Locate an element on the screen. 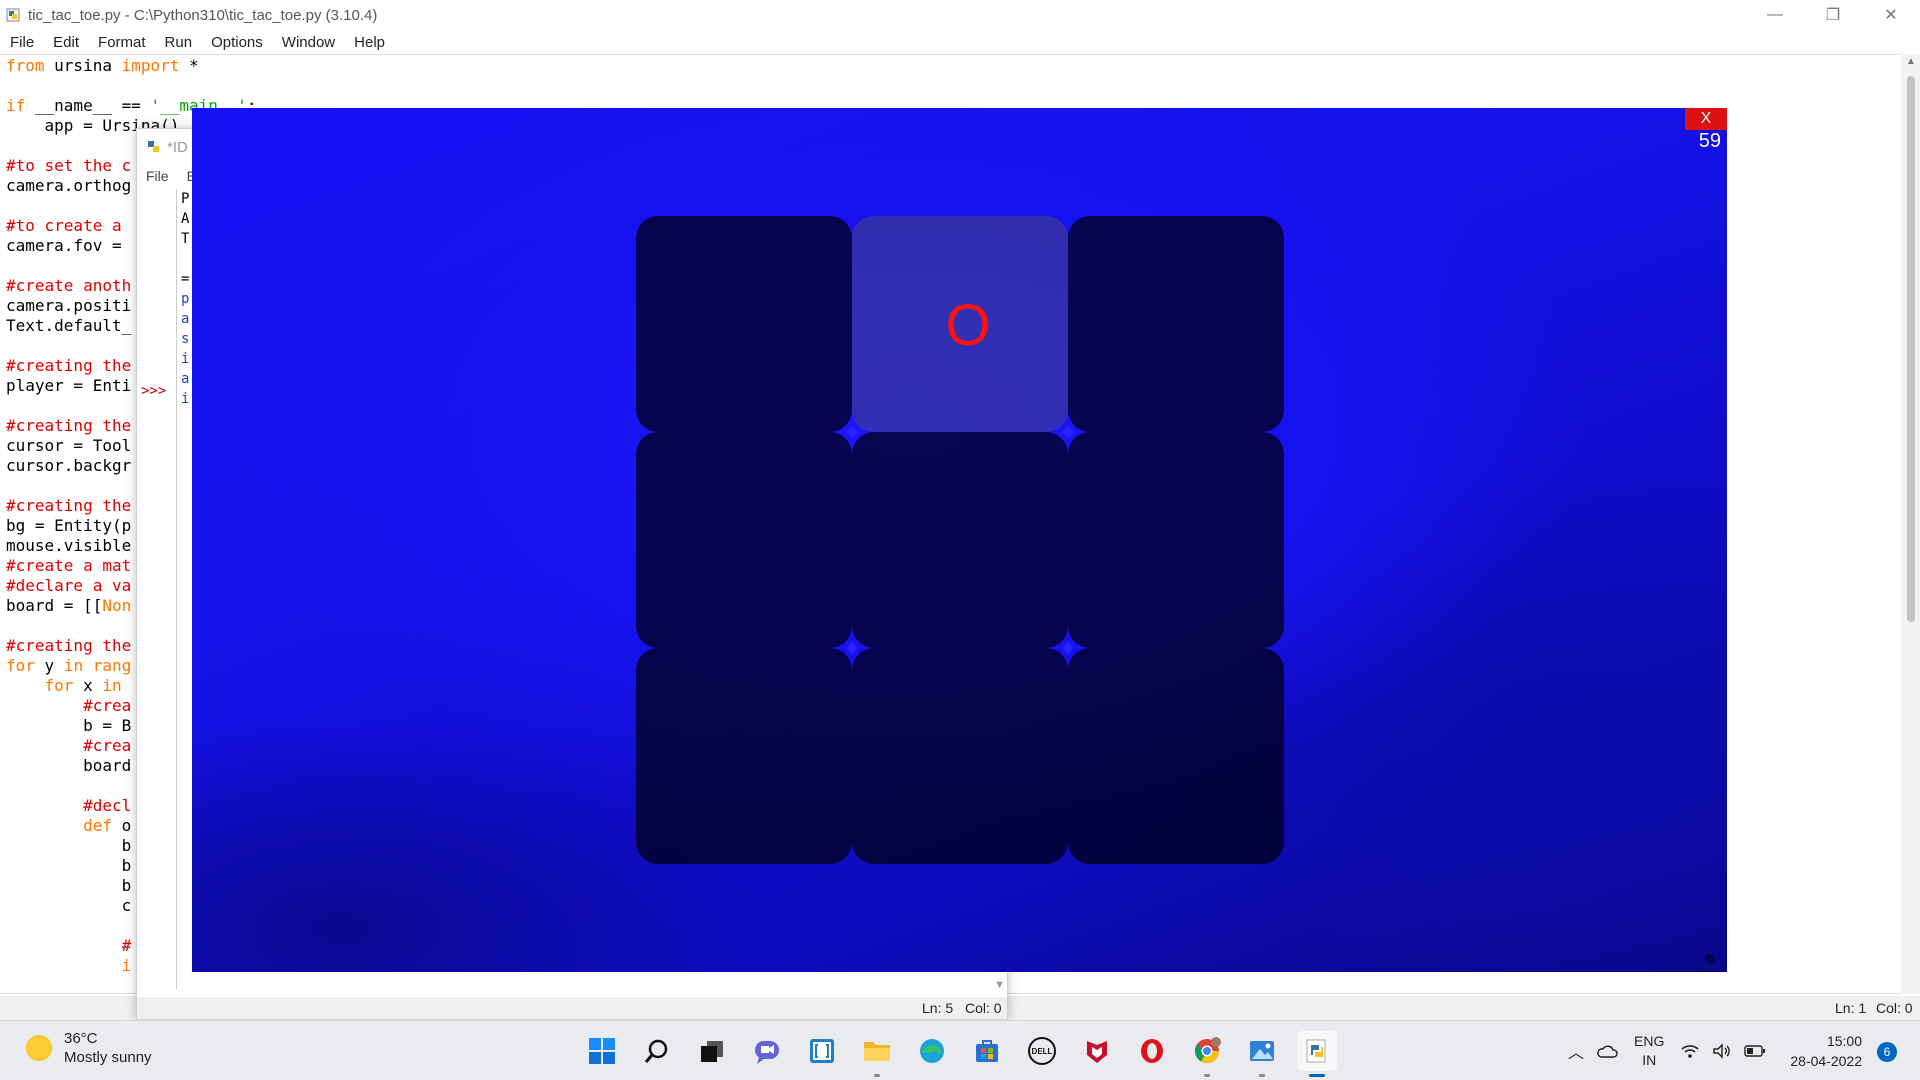  teams-chat-button is located at coordinates (767, 1051).